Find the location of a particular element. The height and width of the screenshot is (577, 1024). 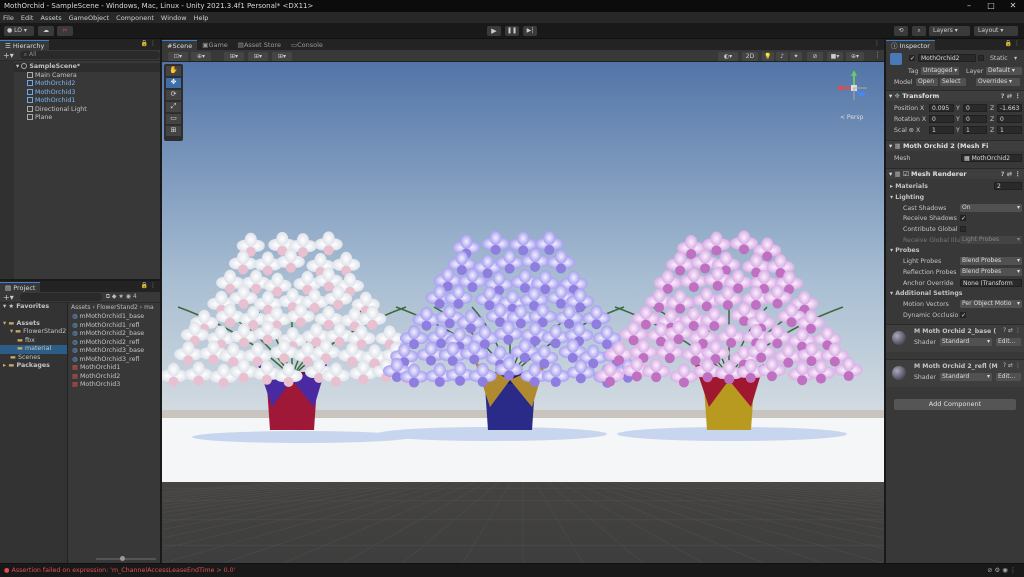

static-label: Static is located at coordinates (999, 58).